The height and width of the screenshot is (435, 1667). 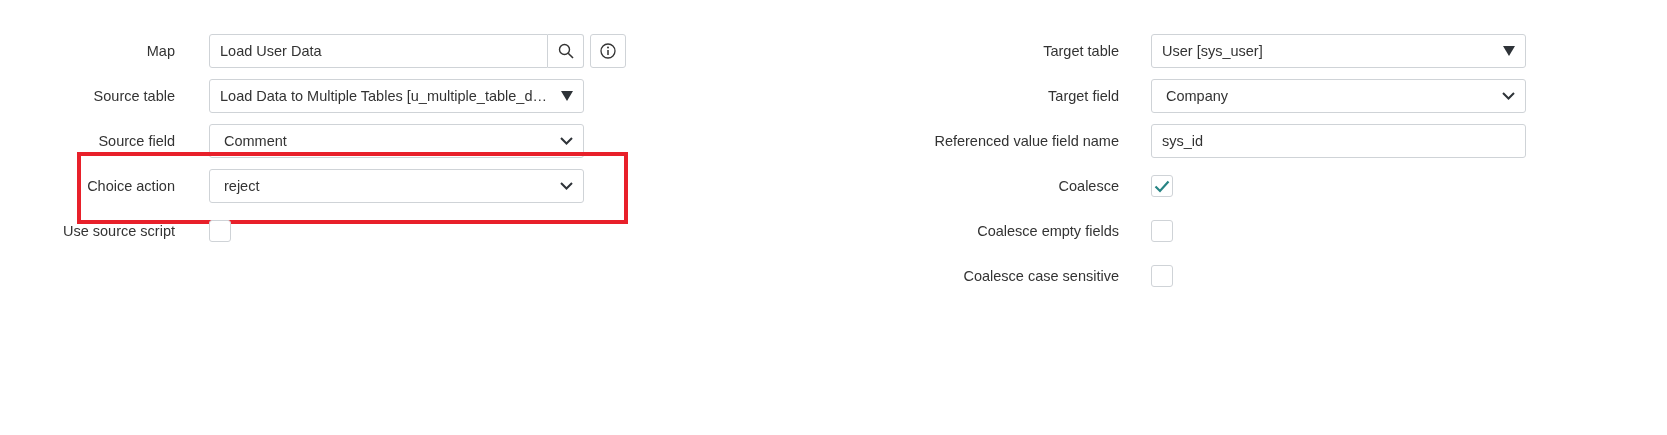 I want to click on lookup-field: Load User Data, so click(x=378, y=51).